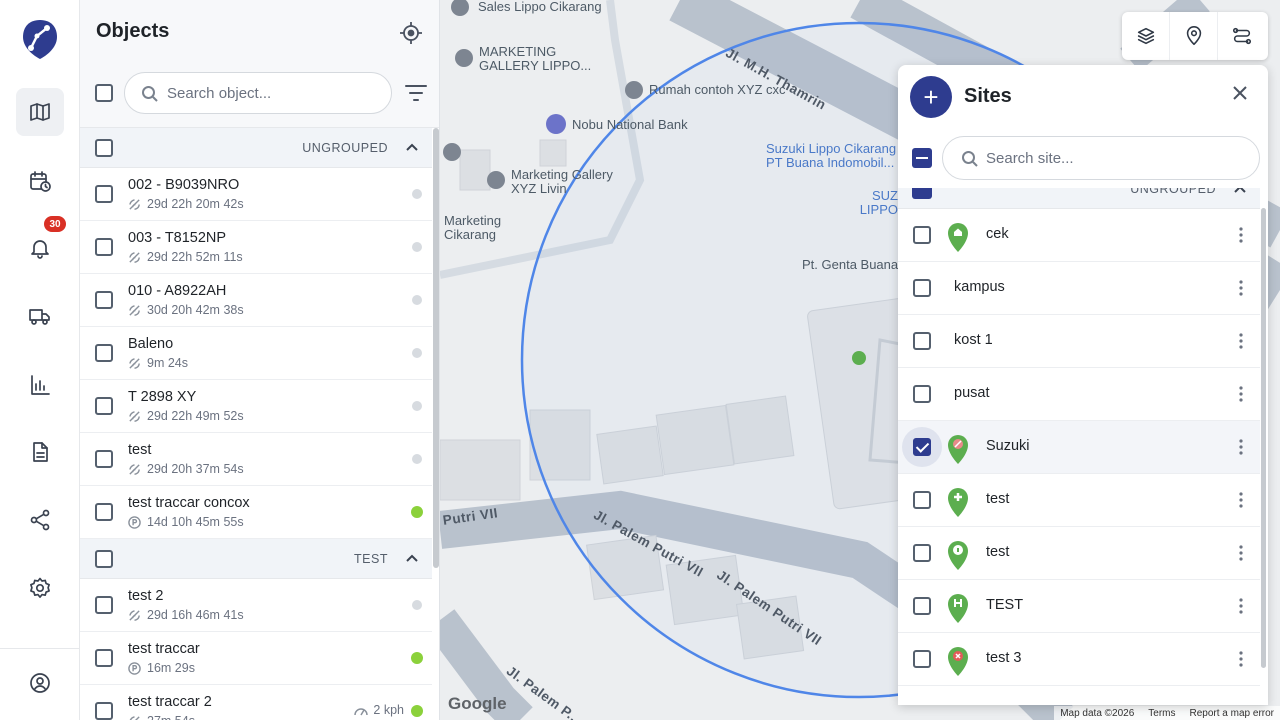  What do you see at coordinates (41, 244) in the screenshot?
I see `nav-notifications: 30` at bounding box center [41, 244].